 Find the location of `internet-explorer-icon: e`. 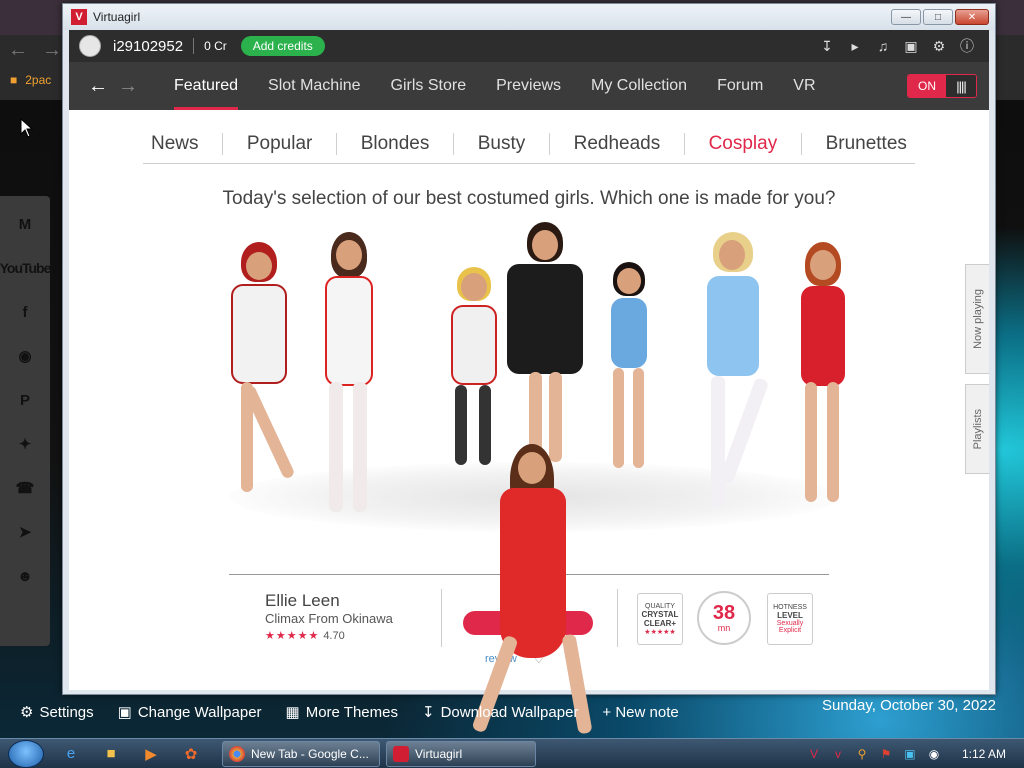

internet-explorer-icon: e is located at coordinates (71, 754).